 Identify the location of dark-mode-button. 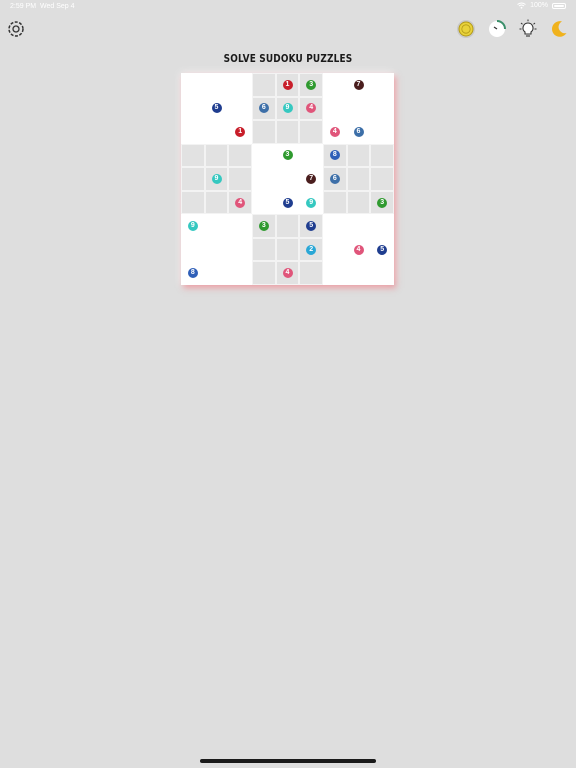
(559, 29).